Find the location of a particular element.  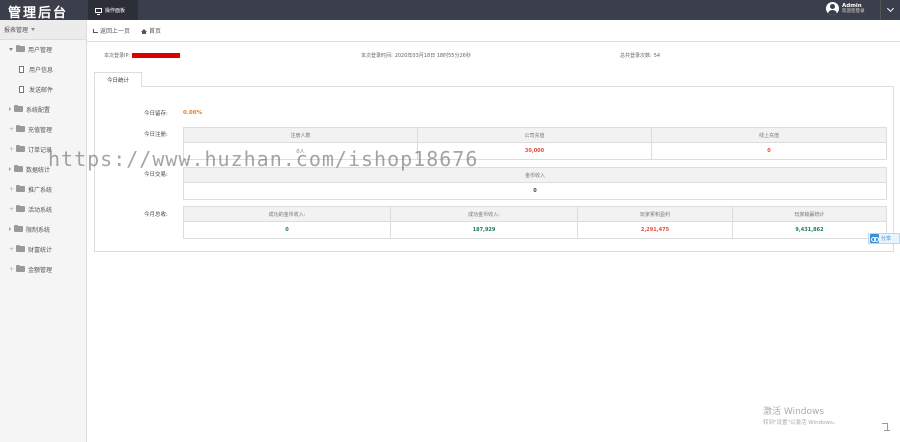

rate-value: 0.00% is located at coordinates (193, 113).